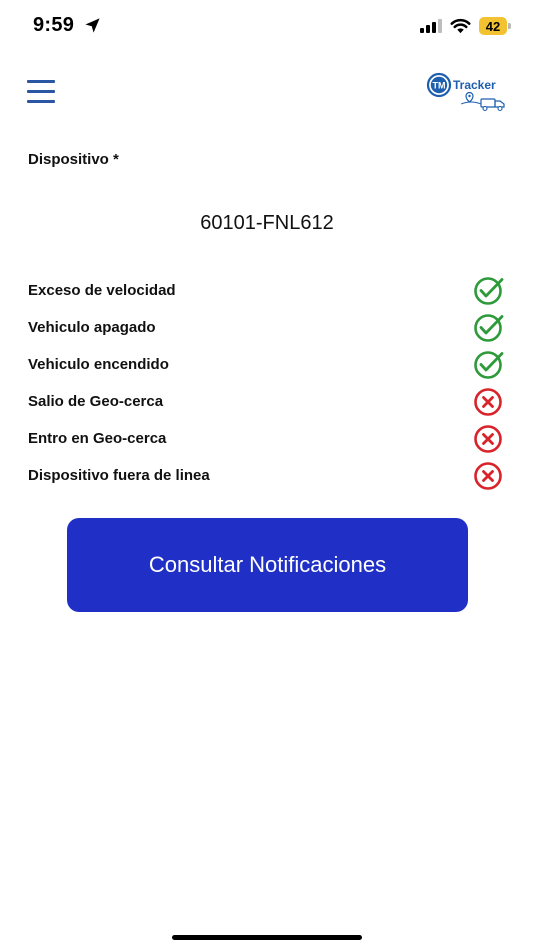 The width and height of the screenshot is (534, 950). Describe the element at coordinates (96, 401) in the screenshot. I see `notification-label: Salio de Geo-cerca` at that location.